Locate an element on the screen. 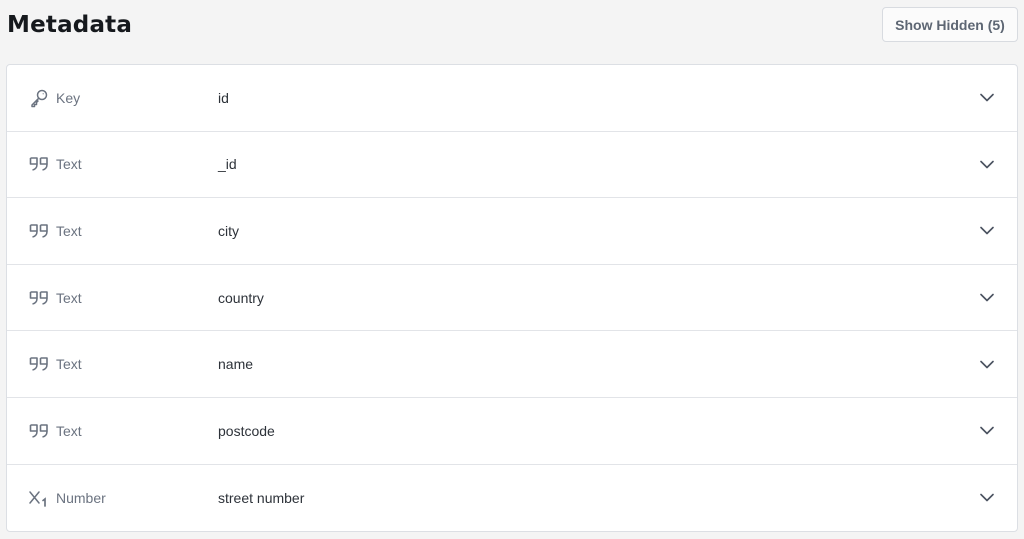 This screenshot has height=539, width=1024. field-name: id is located at coordinates (223, 97).